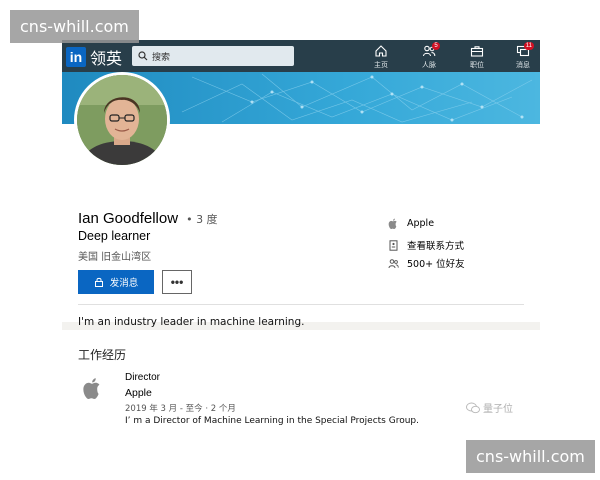 The width and height of the screenshot is (600, 480). What do you see at coordinates (421, 223) in the screenshot?
I see `company-name: Apple` at bounding box center [421, 223].